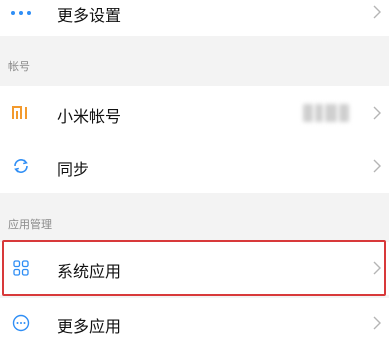  What do you see at coordinates (30, 224) in the screenshot?
I see `app-section-title: 应用管理` at bounding box center [30, 224].